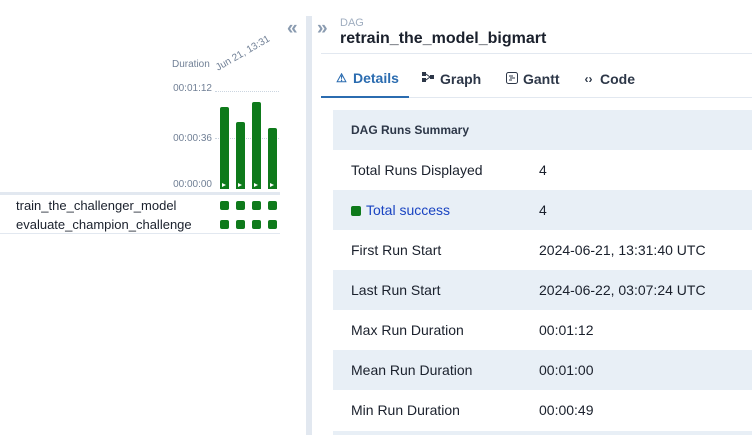  Describe the element at coordinates (428, 79) in the screenshot. I see `graph-icon` at that location.